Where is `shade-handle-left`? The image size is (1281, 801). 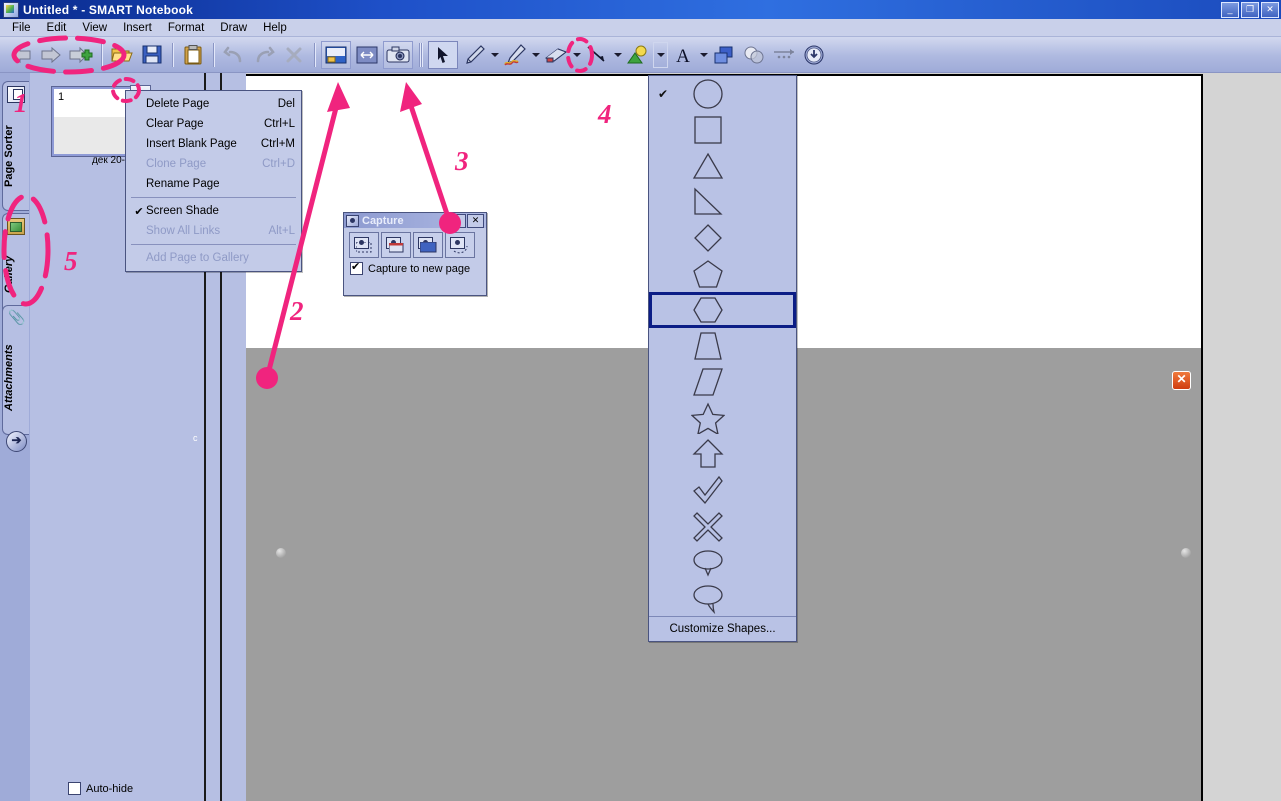
shade-handle-left is located at coordinates (281, 553).